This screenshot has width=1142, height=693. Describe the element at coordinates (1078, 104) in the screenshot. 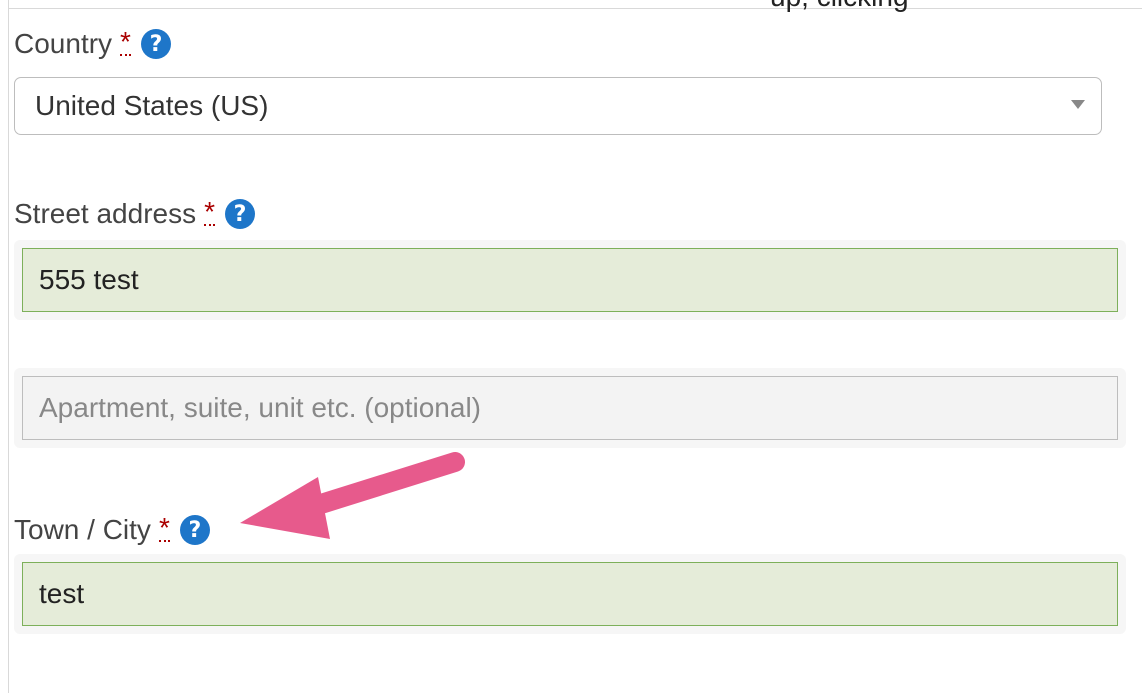

I see `chevron-down-icon` at that location.